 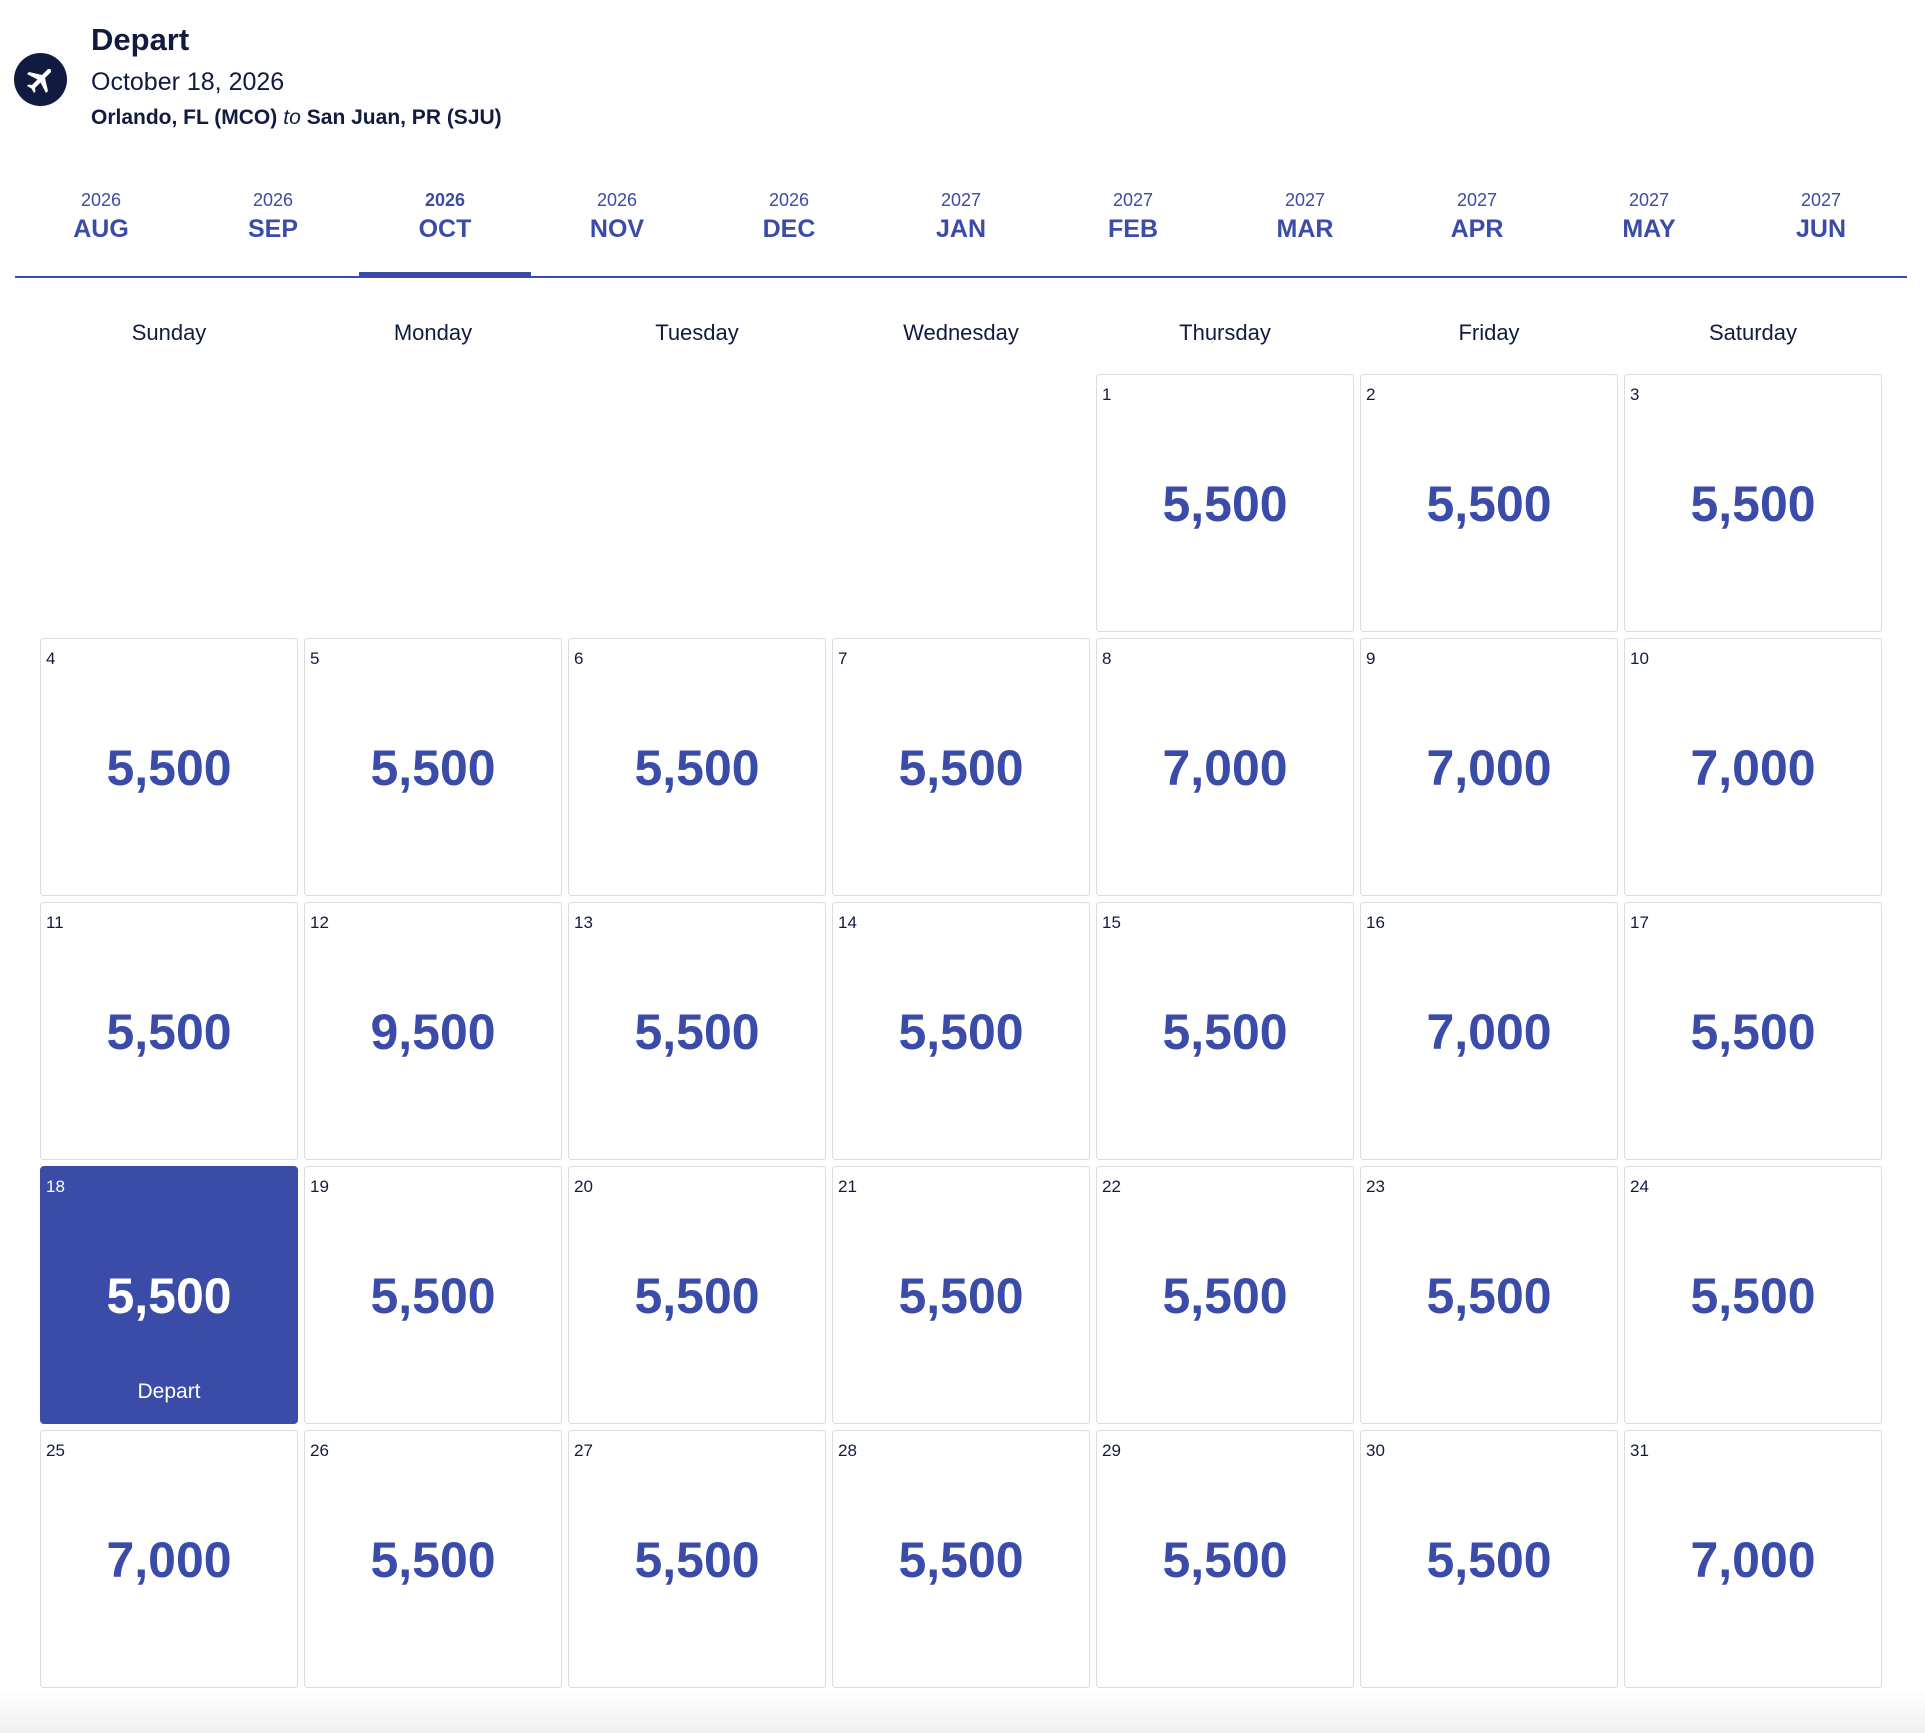 I want to click on tab-month-mar-2027: 2027 MAR, so click(x=1305, y=226).